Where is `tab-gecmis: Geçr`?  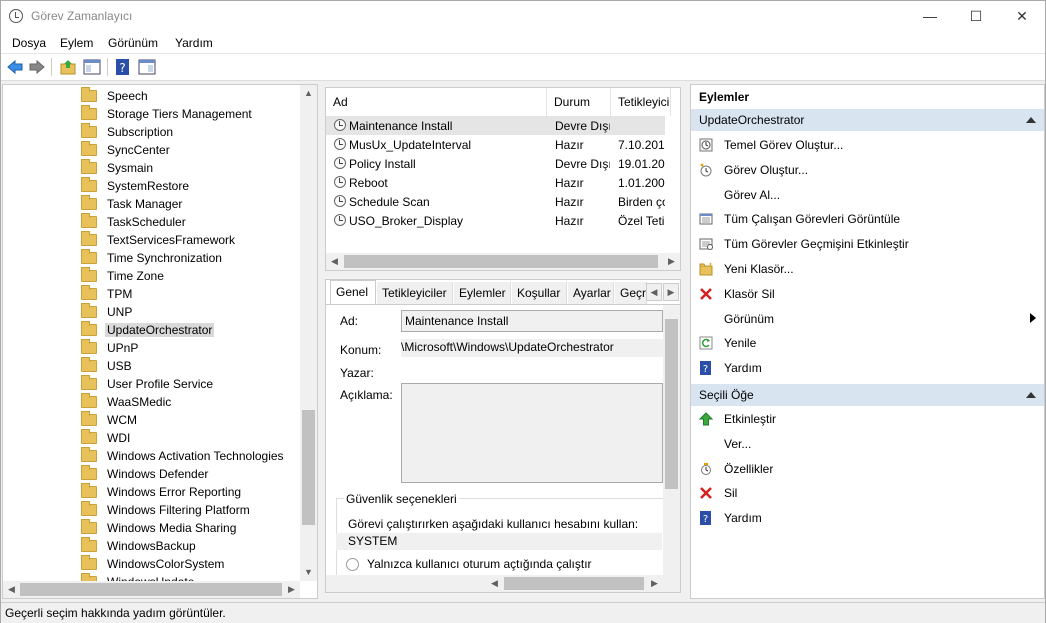 tab-gecmis: Geçr is located at coordinates (631, 293).